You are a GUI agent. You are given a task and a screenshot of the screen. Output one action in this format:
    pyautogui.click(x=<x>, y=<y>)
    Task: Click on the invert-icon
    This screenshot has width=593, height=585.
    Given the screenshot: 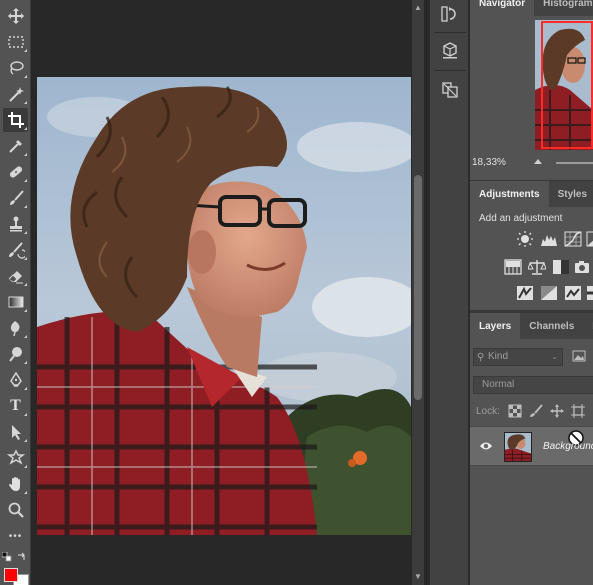 What is the action you would take?
    pyautogui.click(x=525, y=293)
    